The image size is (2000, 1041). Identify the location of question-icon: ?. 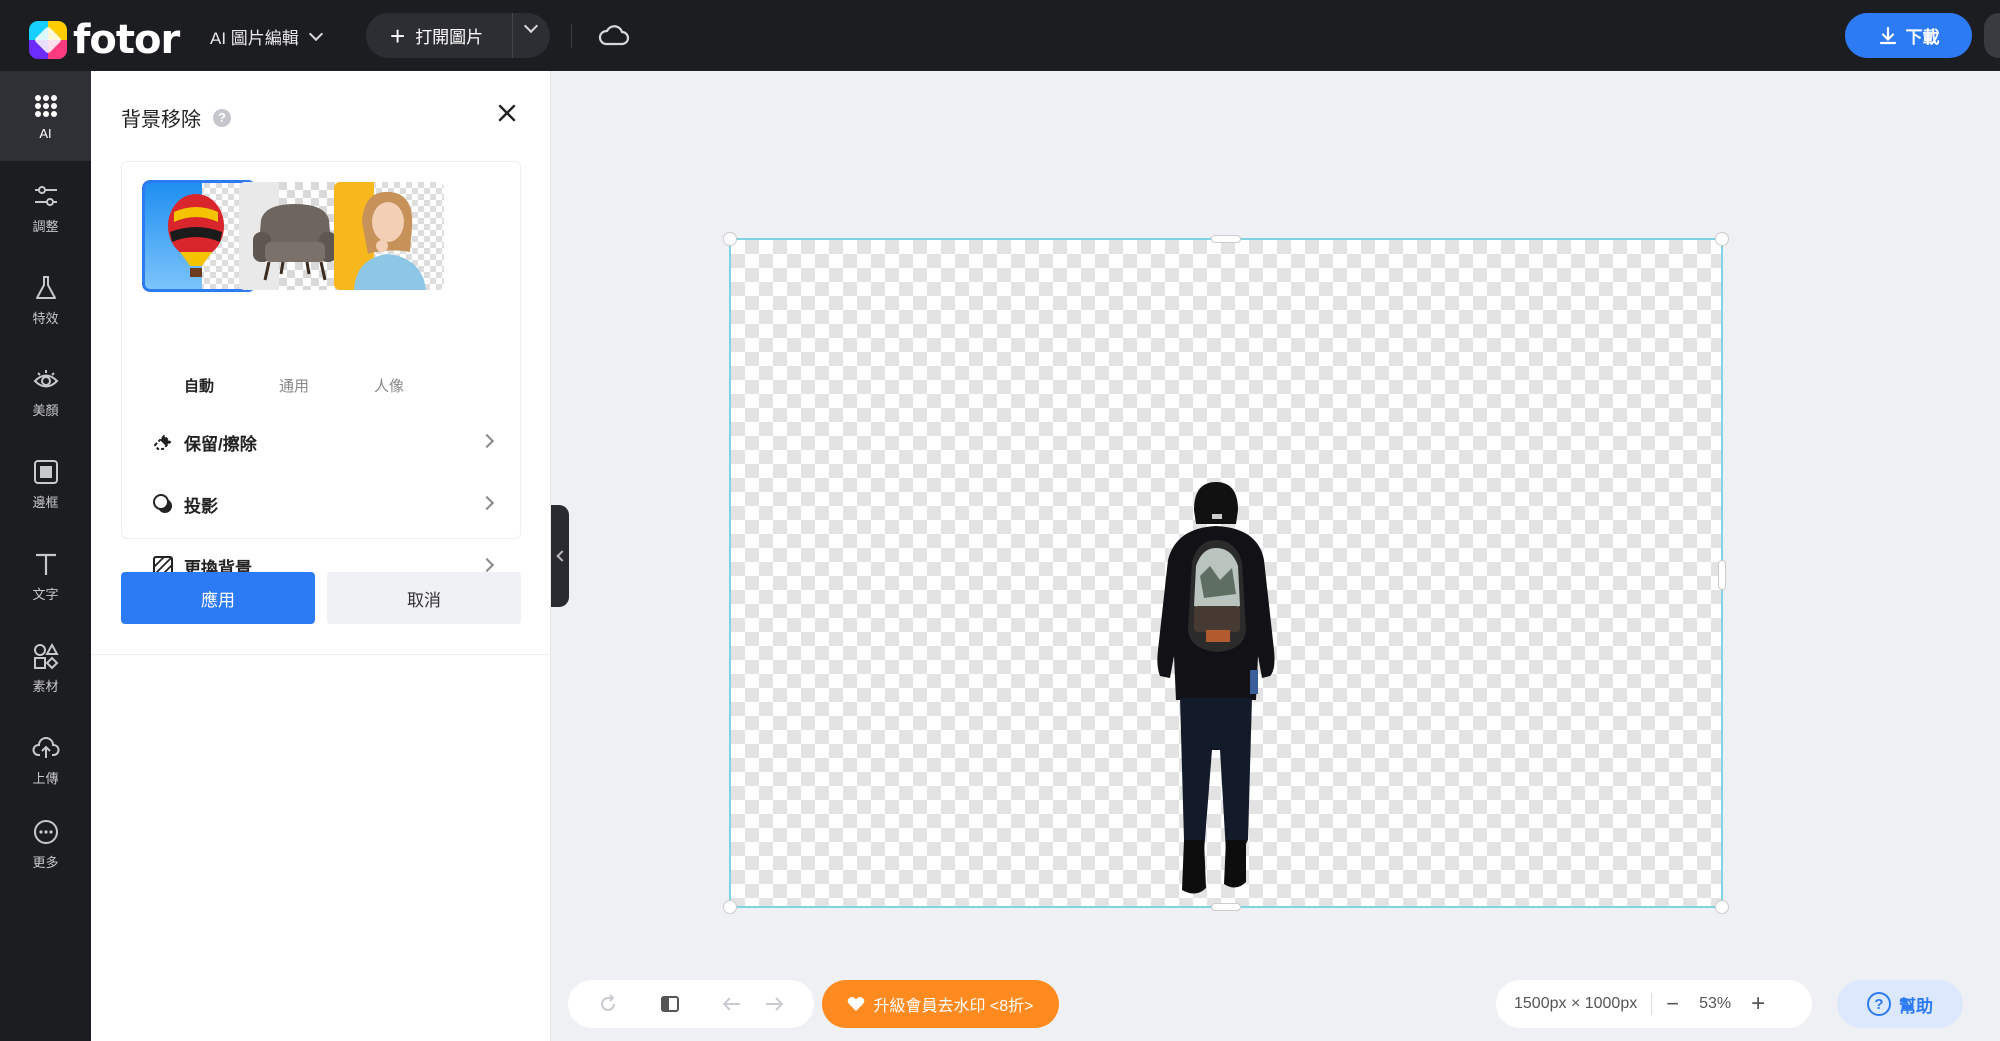
(1879, 1004).